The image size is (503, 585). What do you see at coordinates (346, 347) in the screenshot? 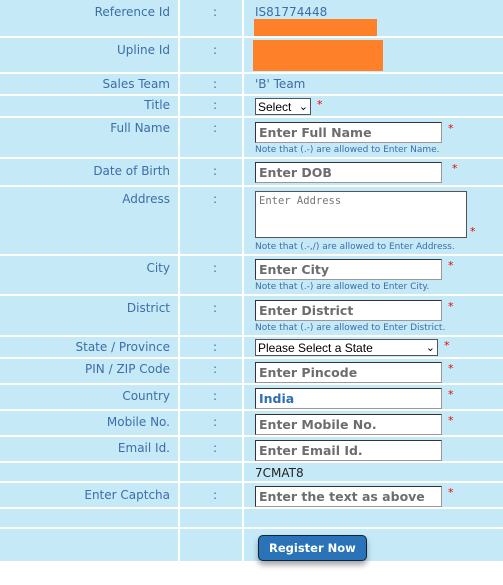
I see `state-select: Please Select a State ⌄` at bounding box center [346, 347].